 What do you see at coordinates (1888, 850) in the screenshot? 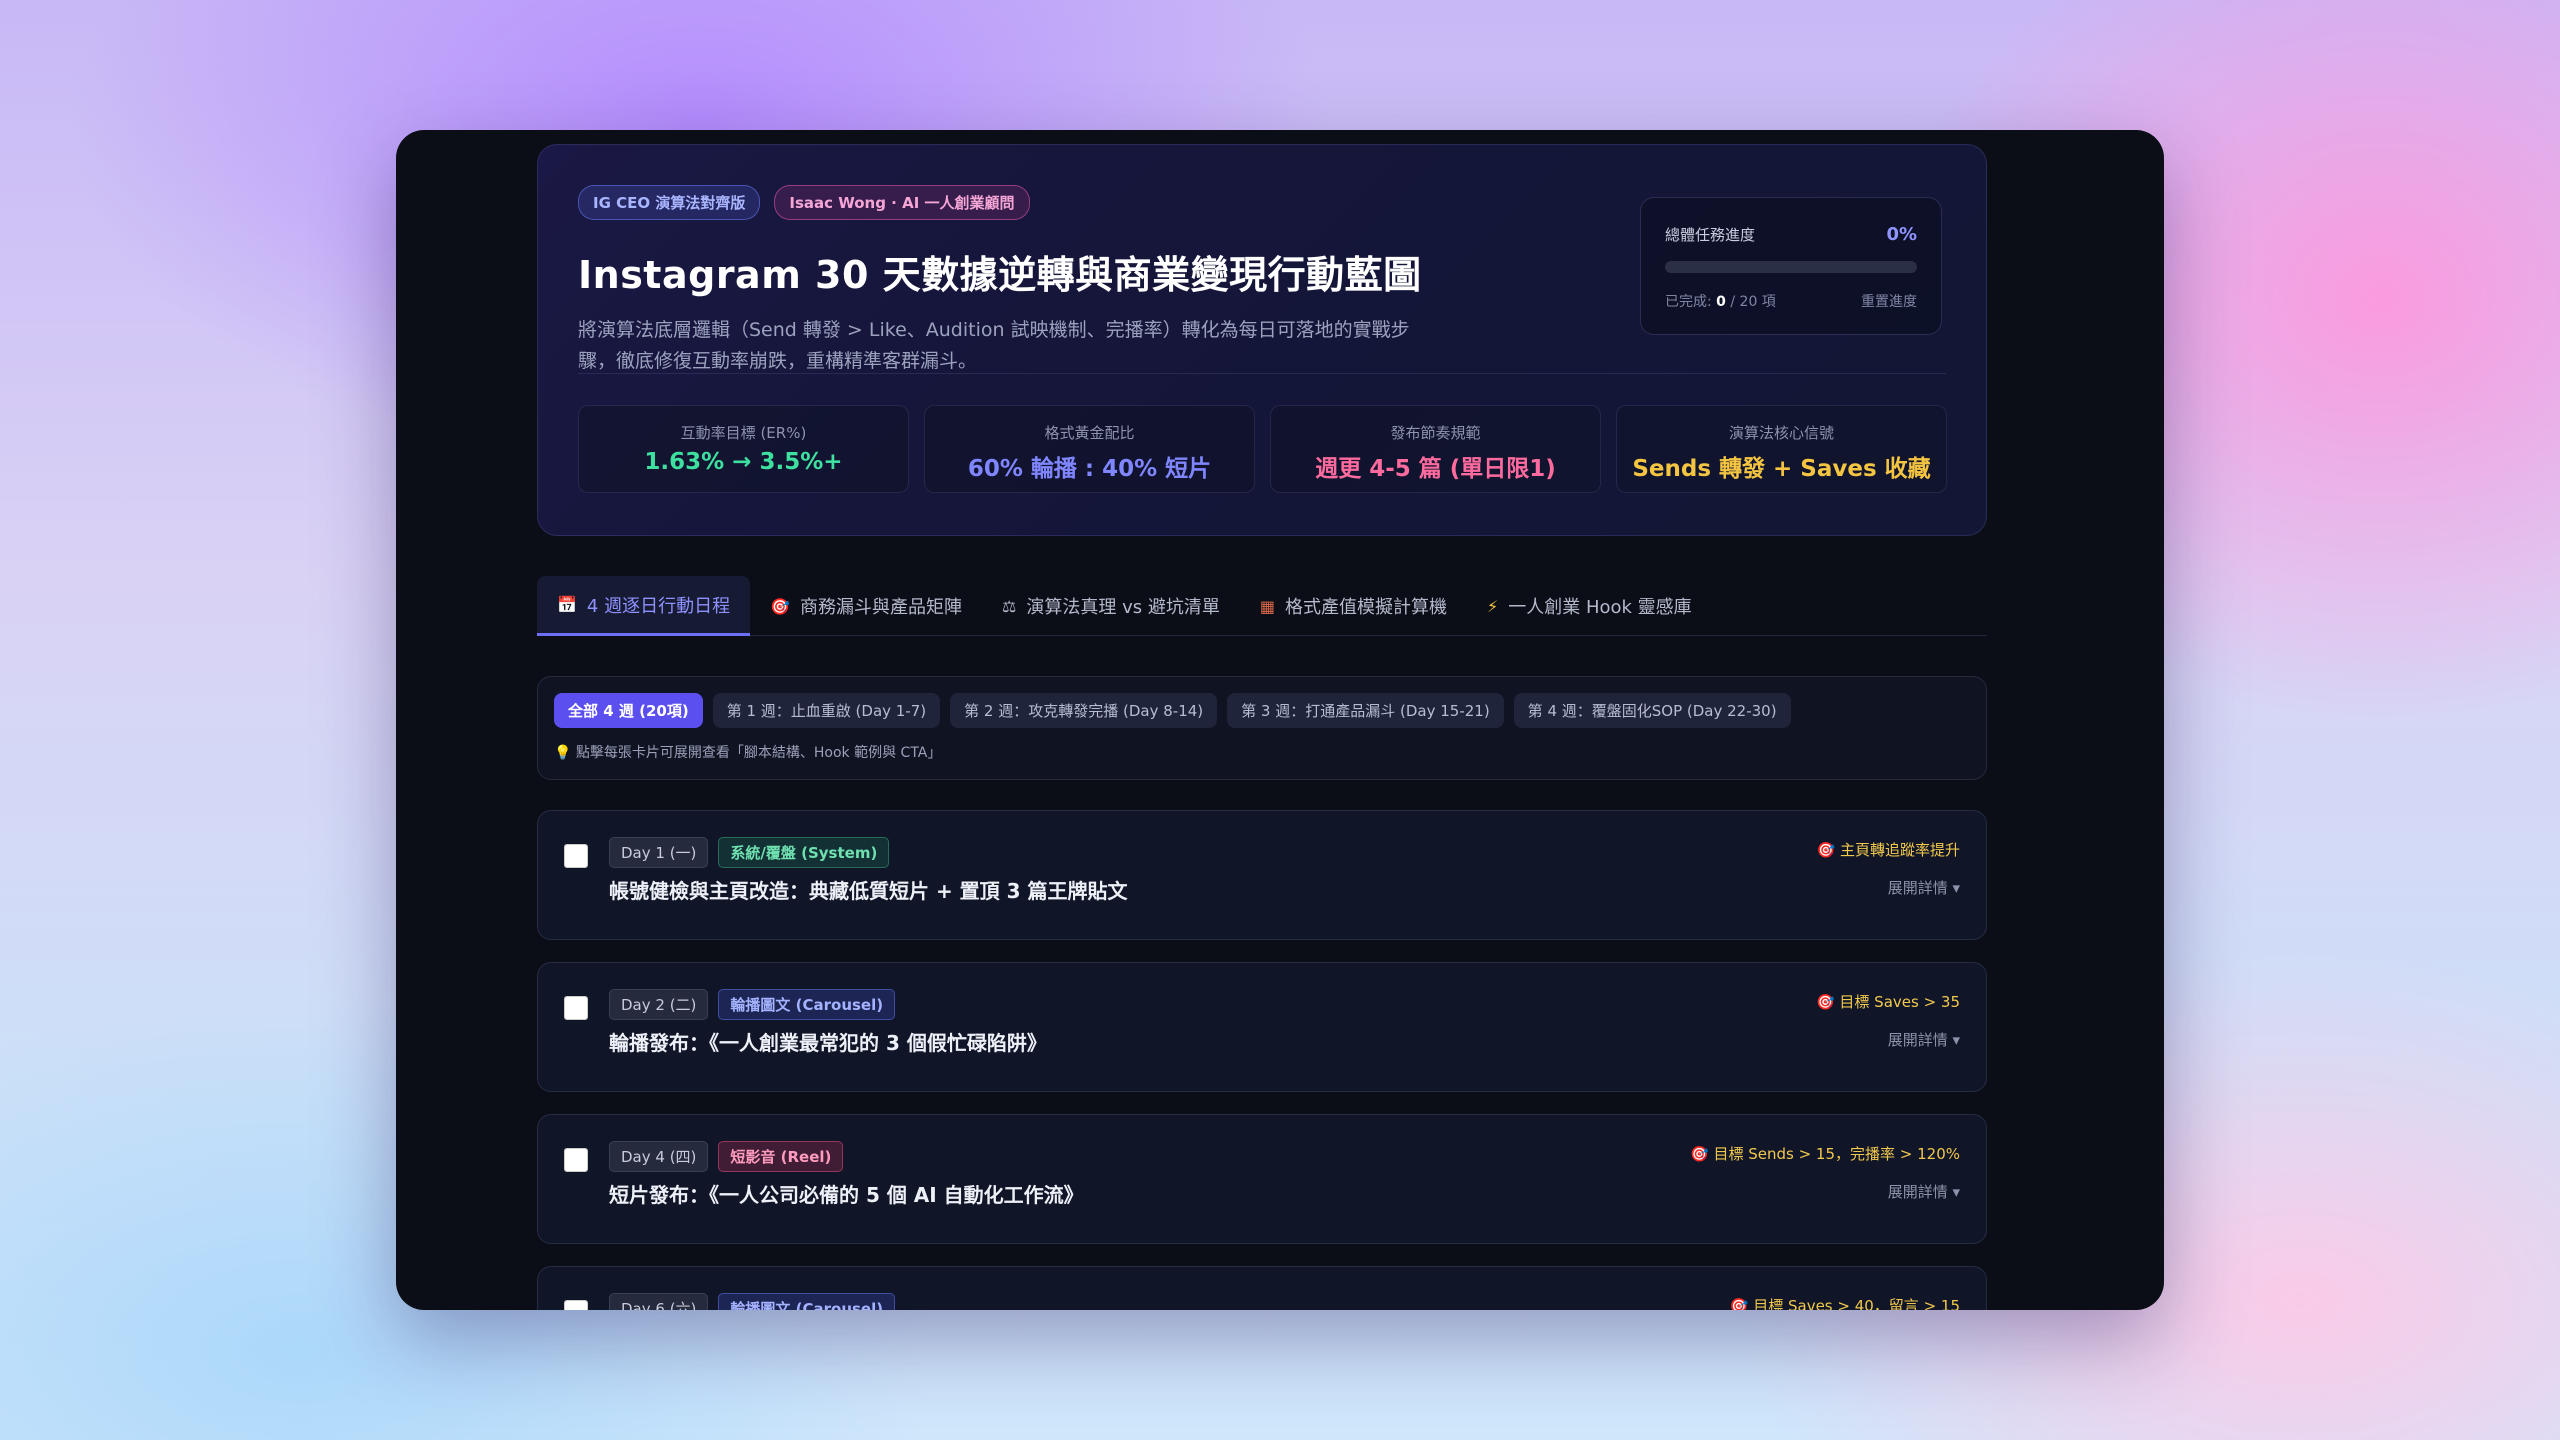
I see `task-goal: 🎯 主頁轉追蹤率提升` at bounding box center [1888, 850].